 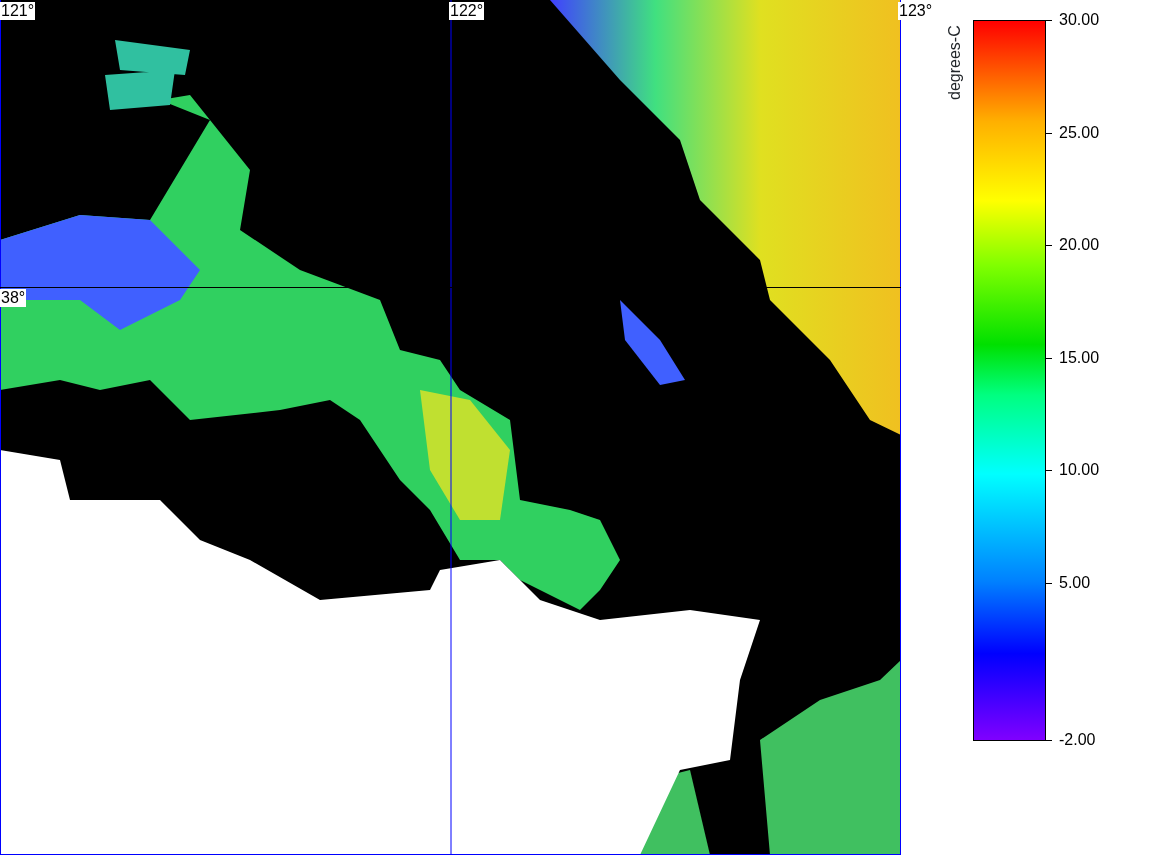 I want to click on longitude-label: 121°, so click(x=18, y=11).